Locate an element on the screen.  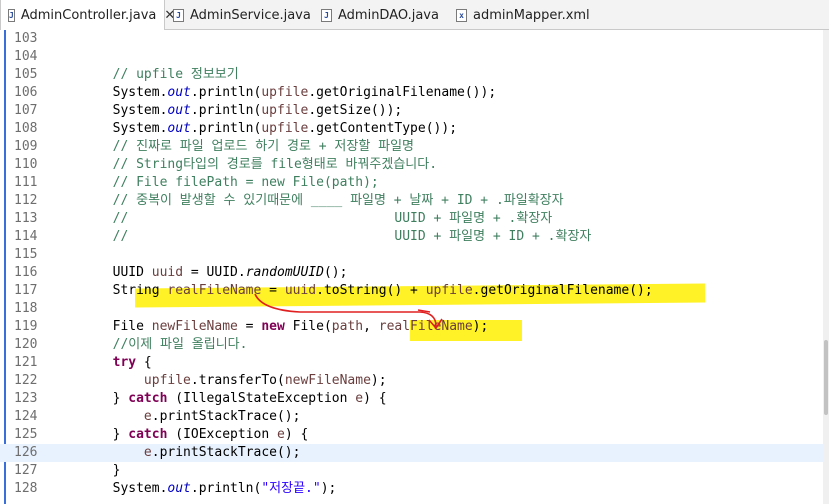
tab-admin-mapper: x adminMapper.xml is located at coordinates (524, 15).